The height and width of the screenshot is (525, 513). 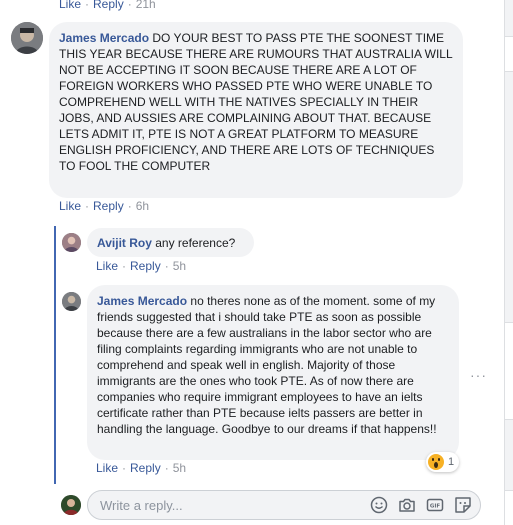 I want to click on sticker-icon, so click(x=463, y=505).